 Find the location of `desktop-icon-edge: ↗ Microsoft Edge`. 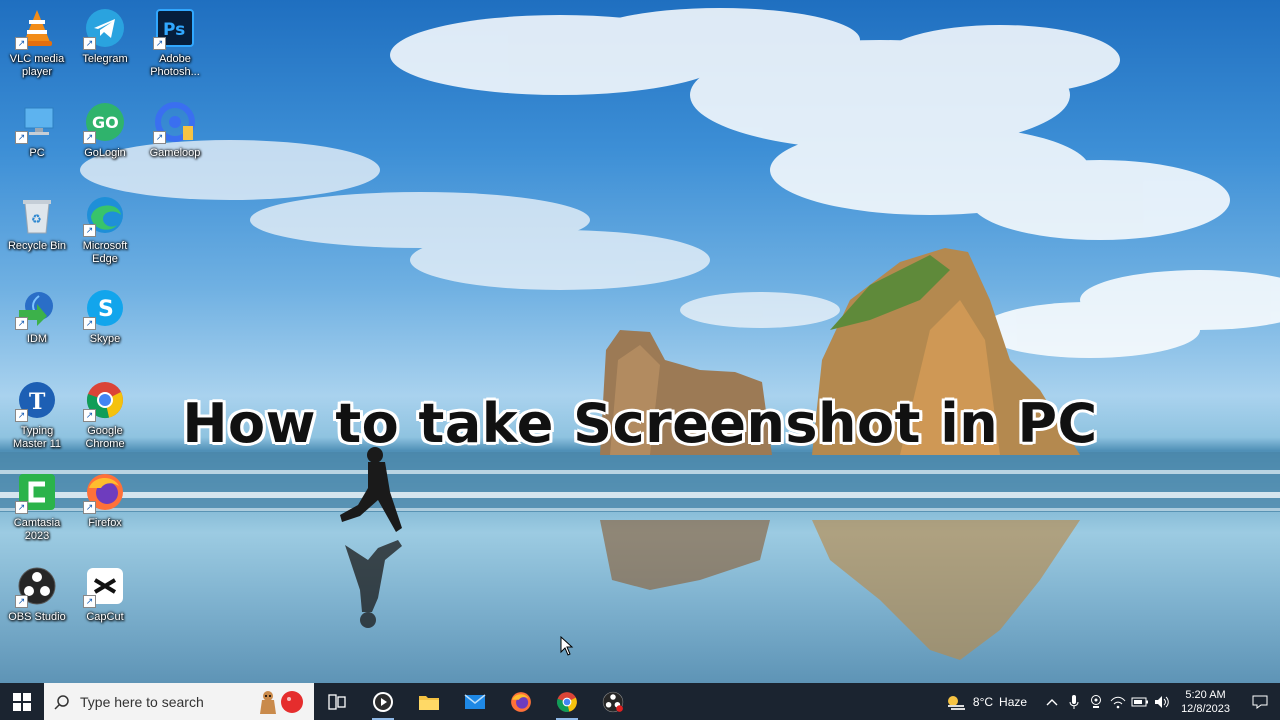

desktop-icon-edge: ↗ Microsoft Edge is located at coordinates (105, 229).